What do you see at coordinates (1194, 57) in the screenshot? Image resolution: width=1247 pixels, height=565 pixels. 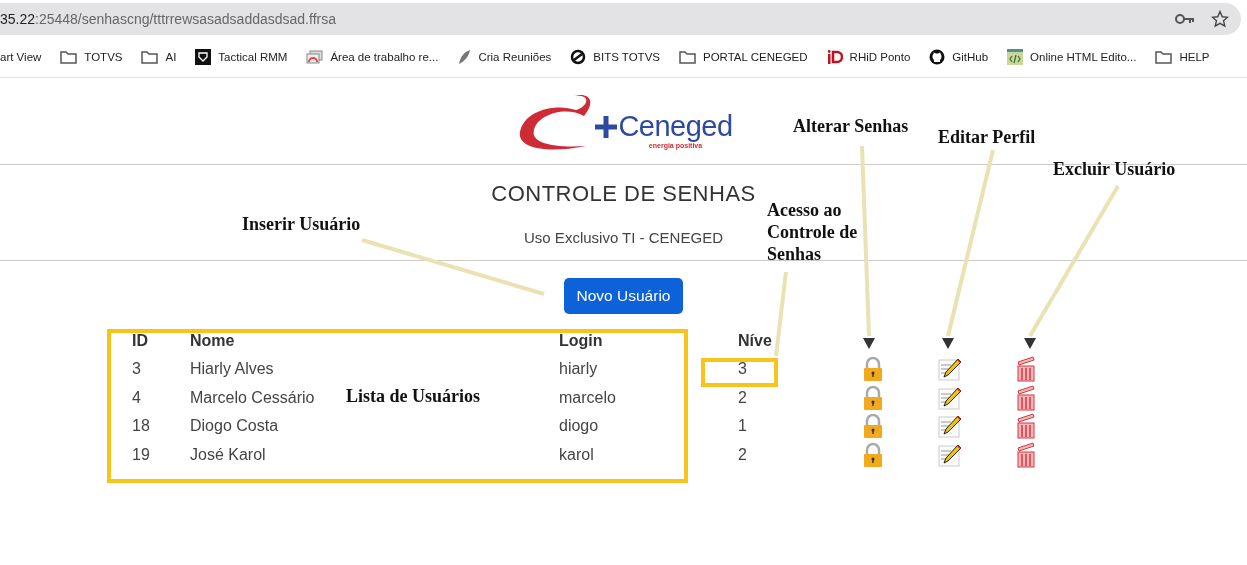 I see `bookmark-link: HELP` at bounding box center [1194, 57].